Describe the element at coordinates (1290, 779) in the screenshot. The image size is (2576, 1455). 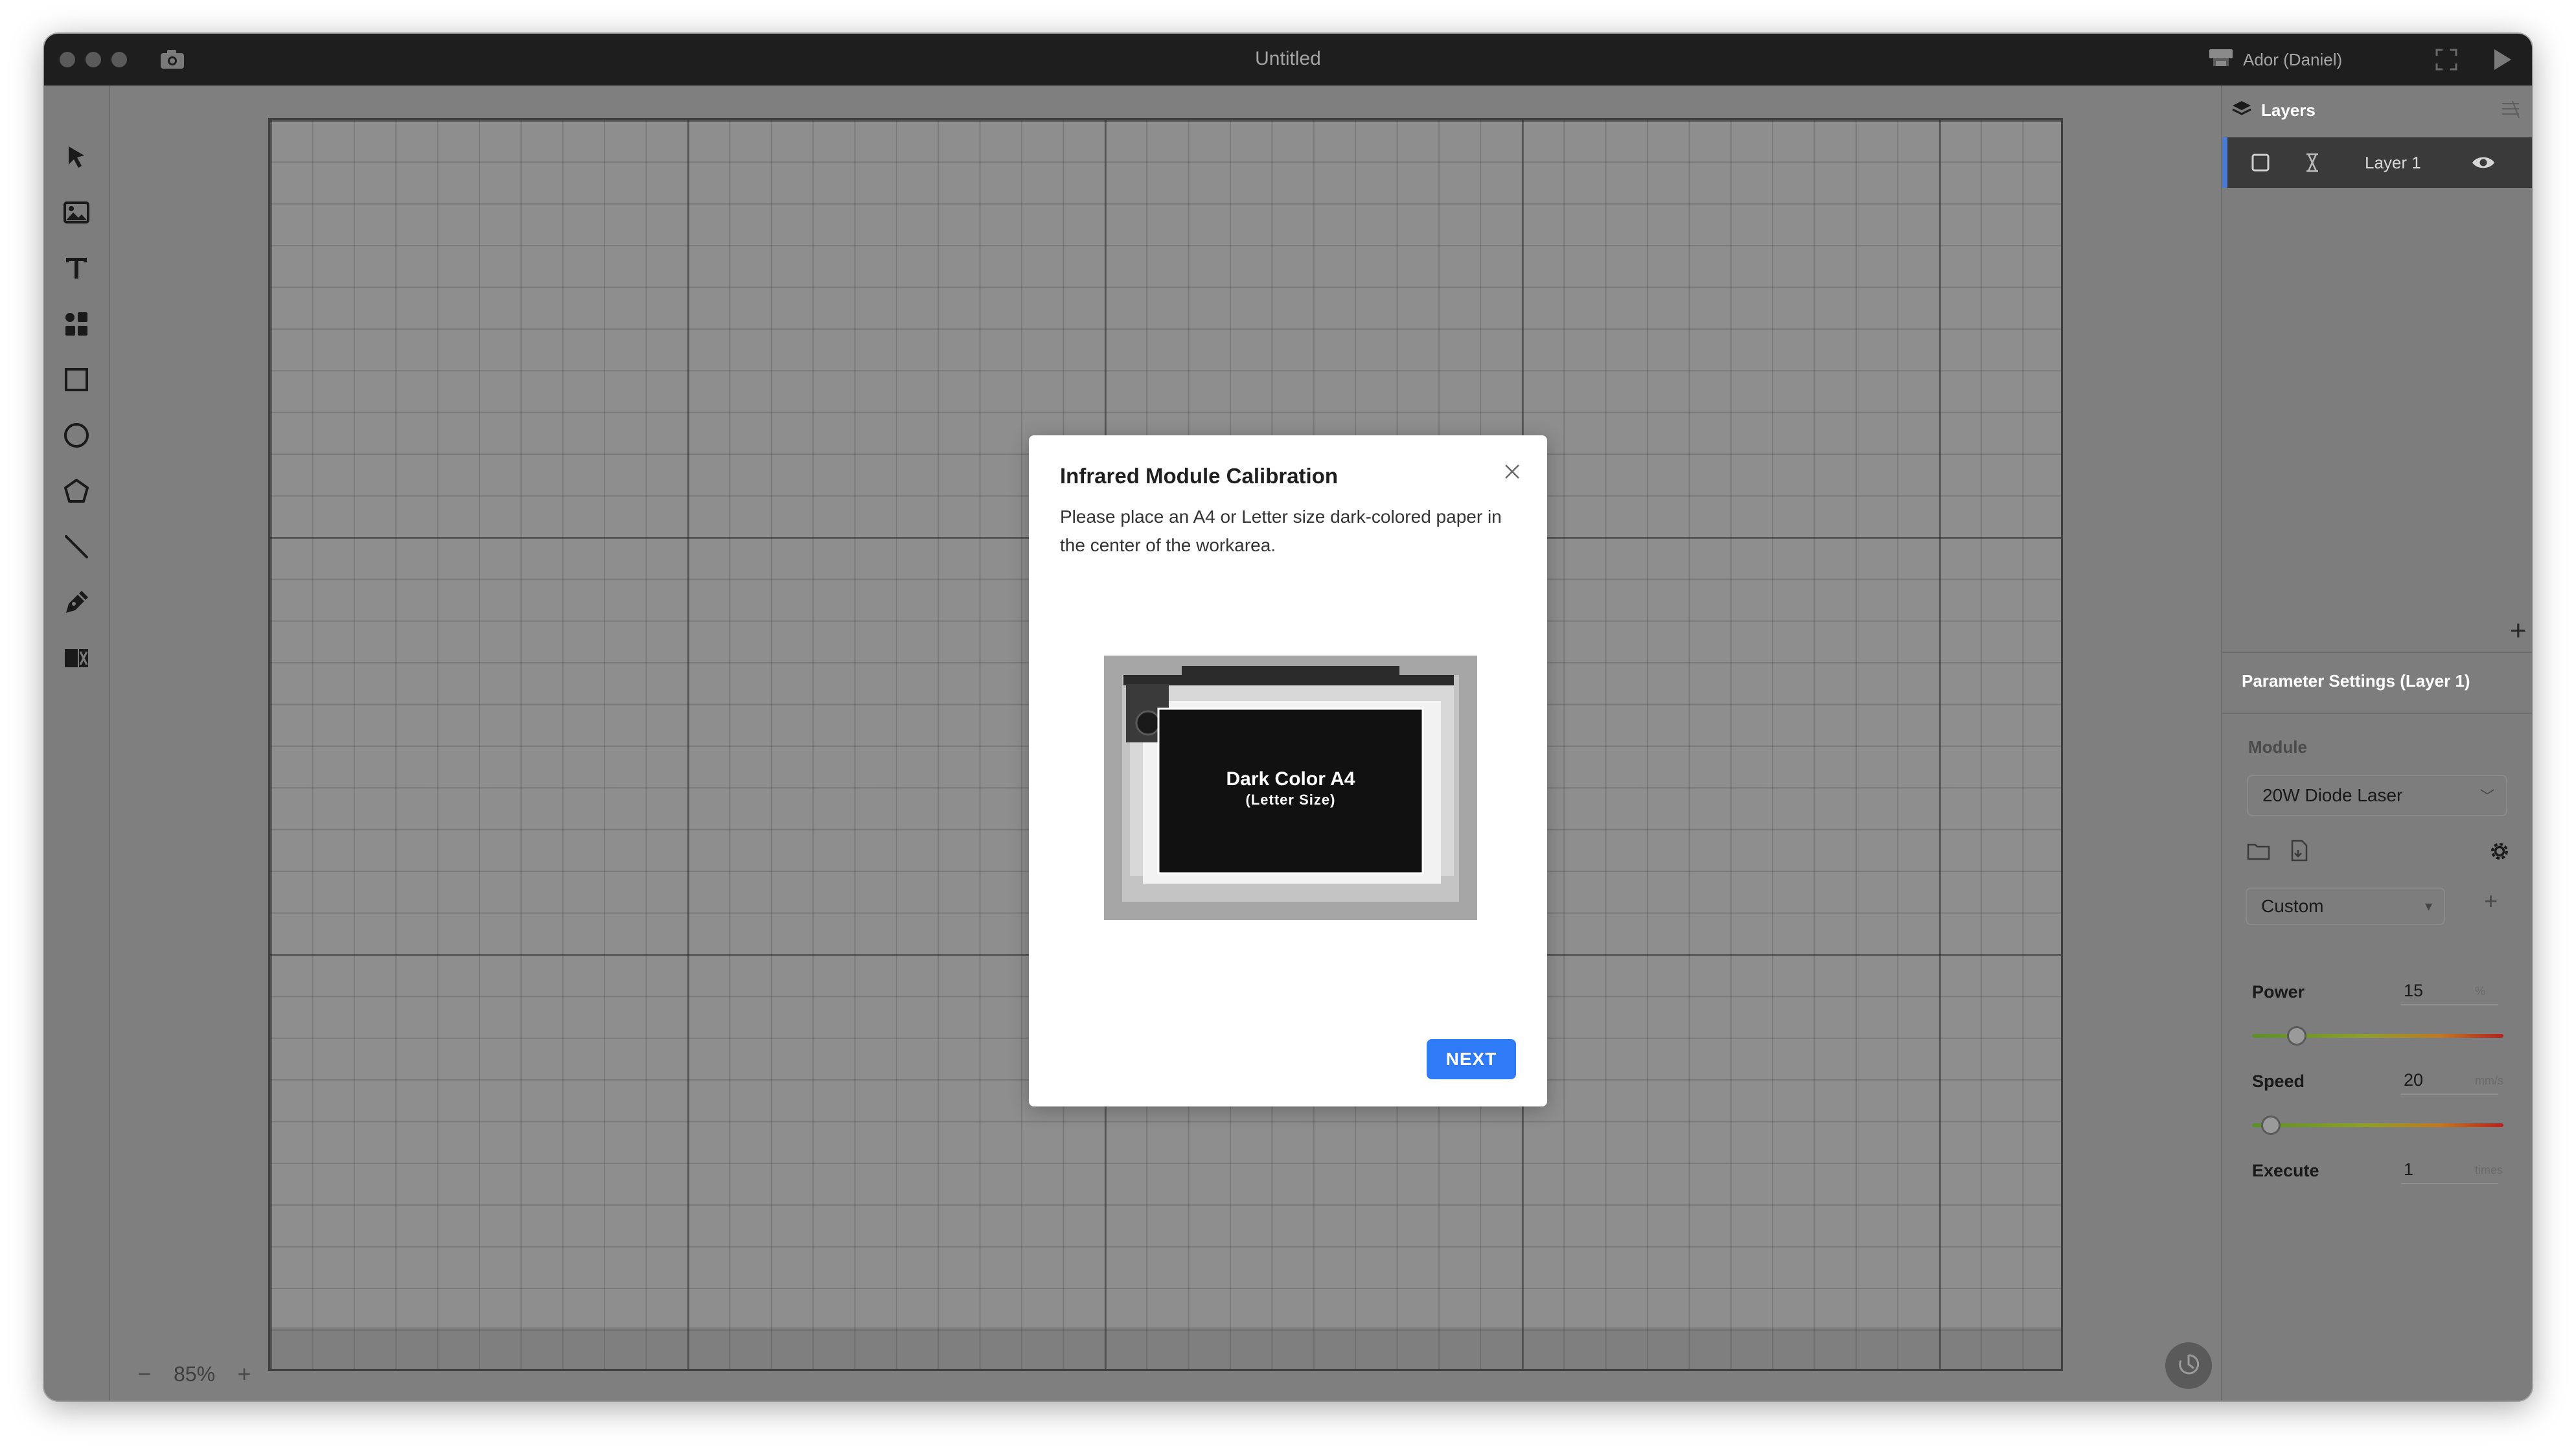
I see `illustration-label-line1: Dark Color A4` at that location.